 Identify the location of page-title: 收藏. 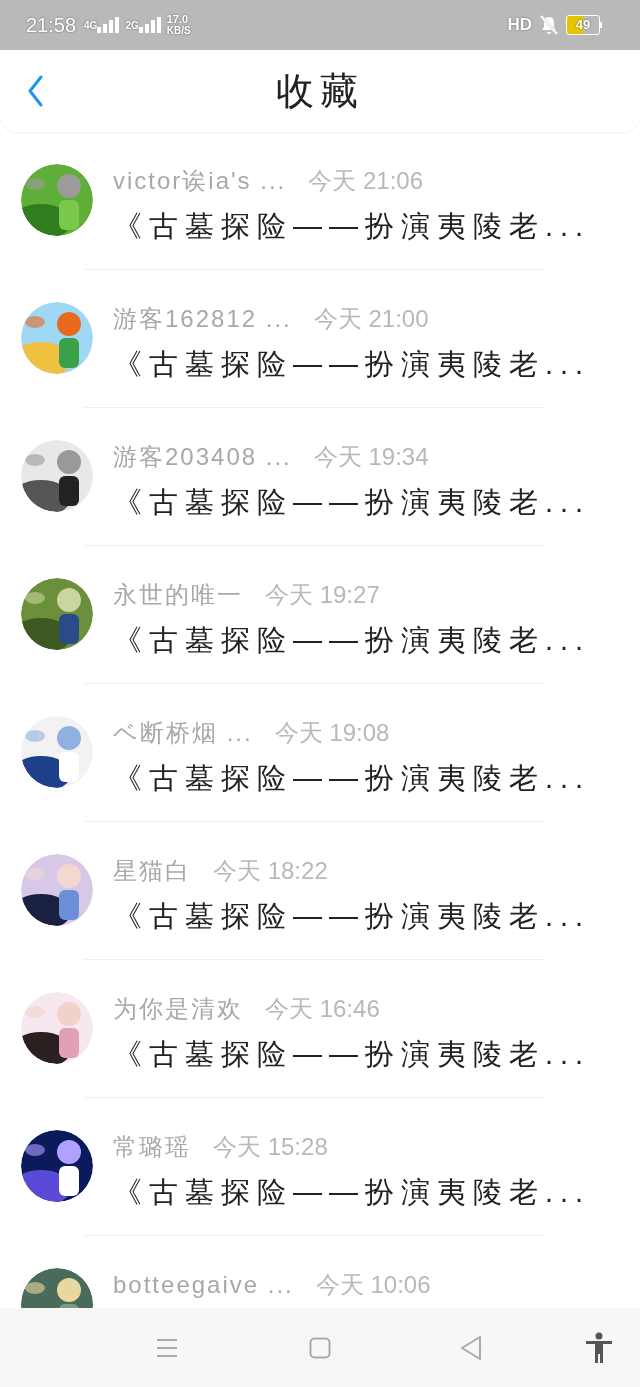
(320, 91).